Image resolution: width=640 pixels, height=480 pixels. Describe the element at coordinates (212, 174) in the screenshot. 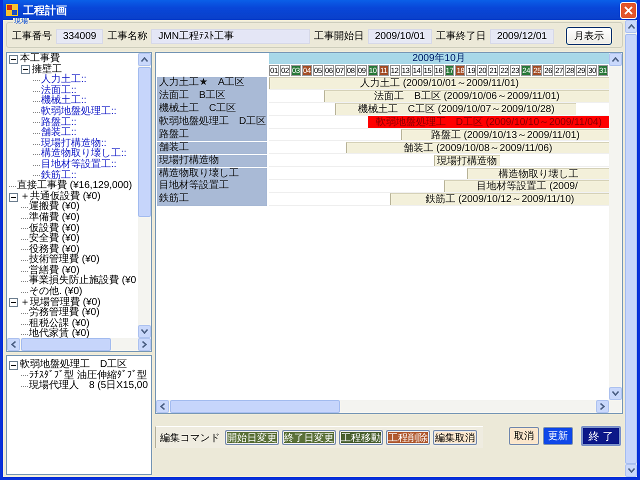

I see `task-label: 構造物取り壊し工` at that location.